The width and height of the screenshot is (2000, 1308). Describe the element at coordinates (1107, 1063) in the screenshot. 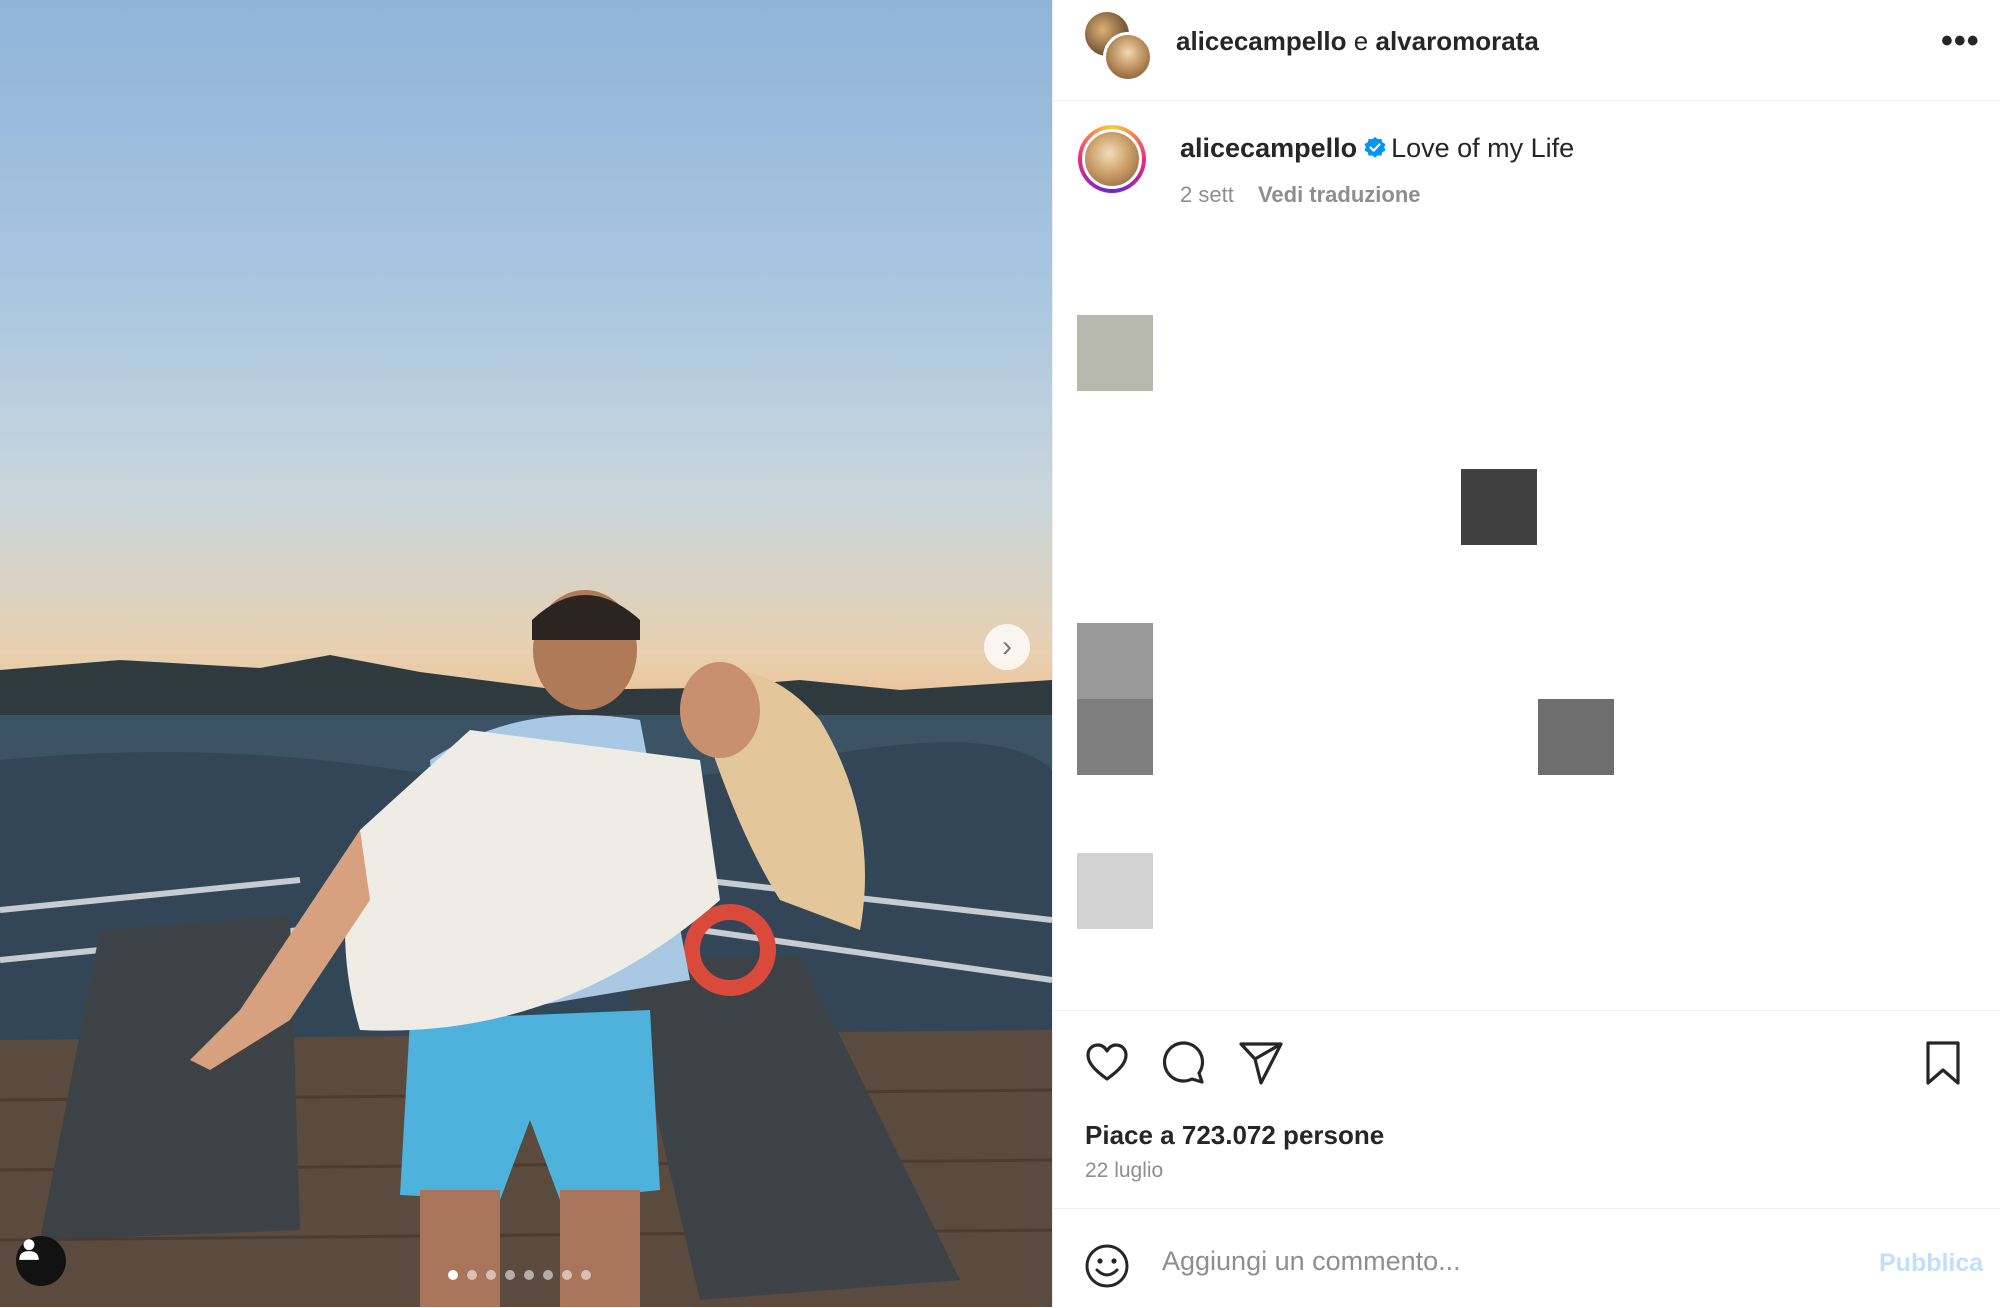

I see `like-heart-icon` at that location.